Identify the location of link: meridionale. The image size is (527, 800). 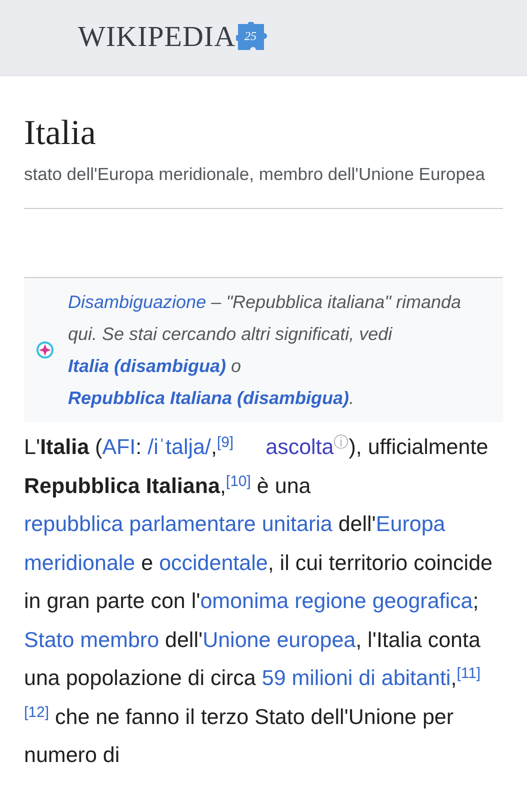
(80, 562).